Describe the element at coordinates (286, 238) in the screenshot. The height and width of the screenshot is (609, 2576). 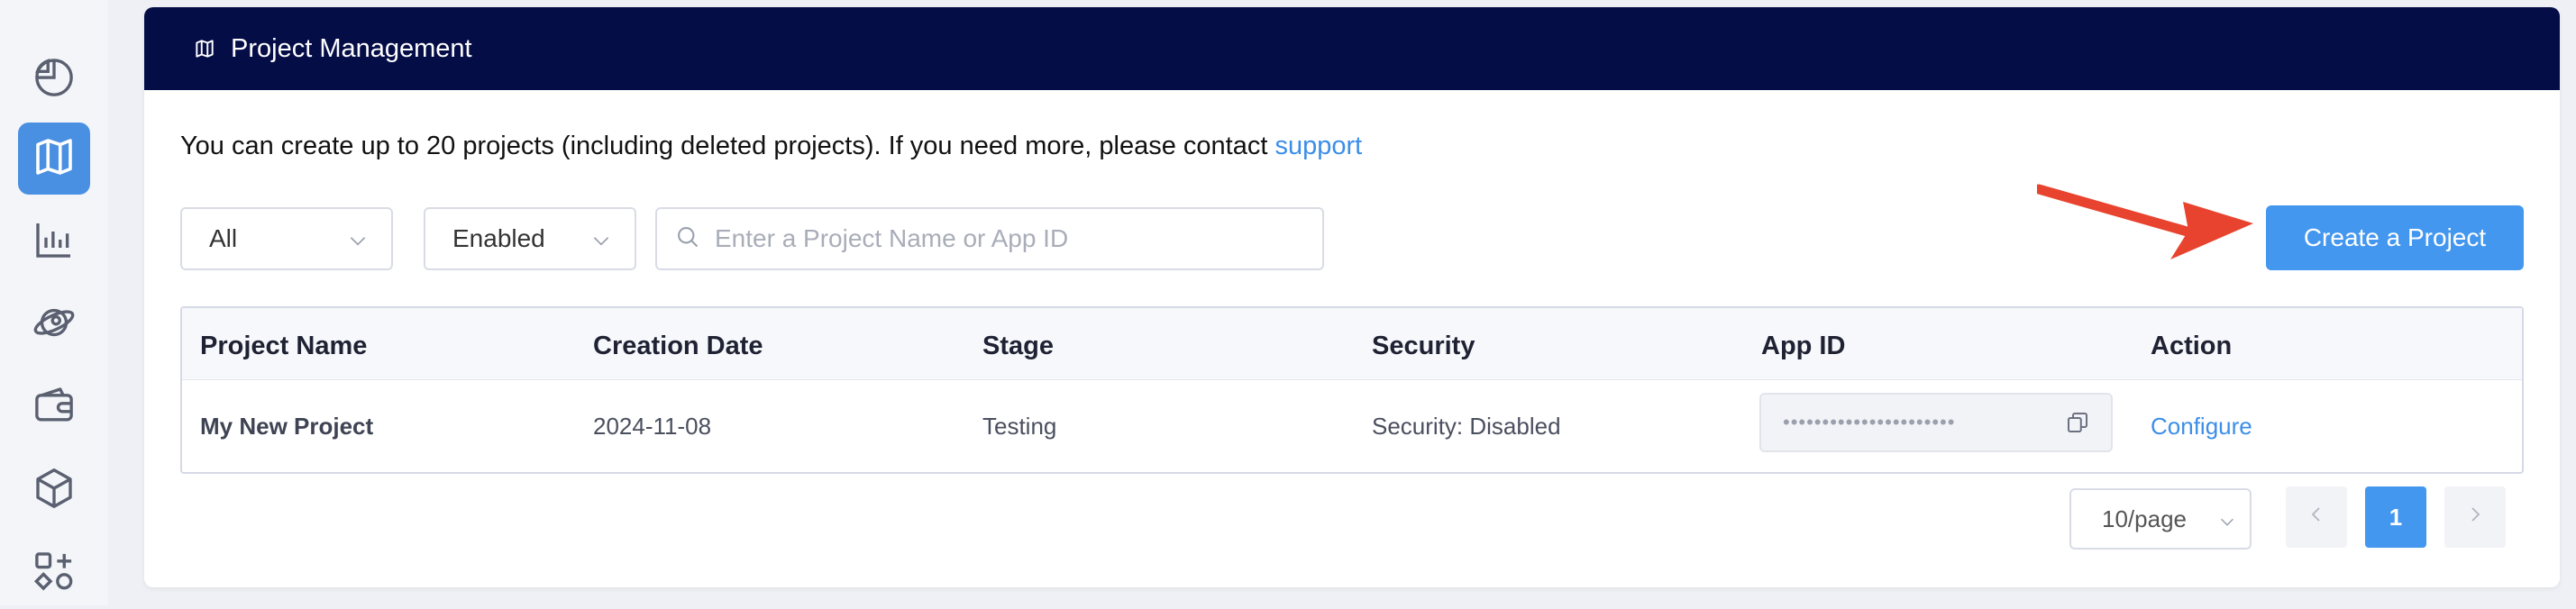
I see `type-filter-select: All` at that location.